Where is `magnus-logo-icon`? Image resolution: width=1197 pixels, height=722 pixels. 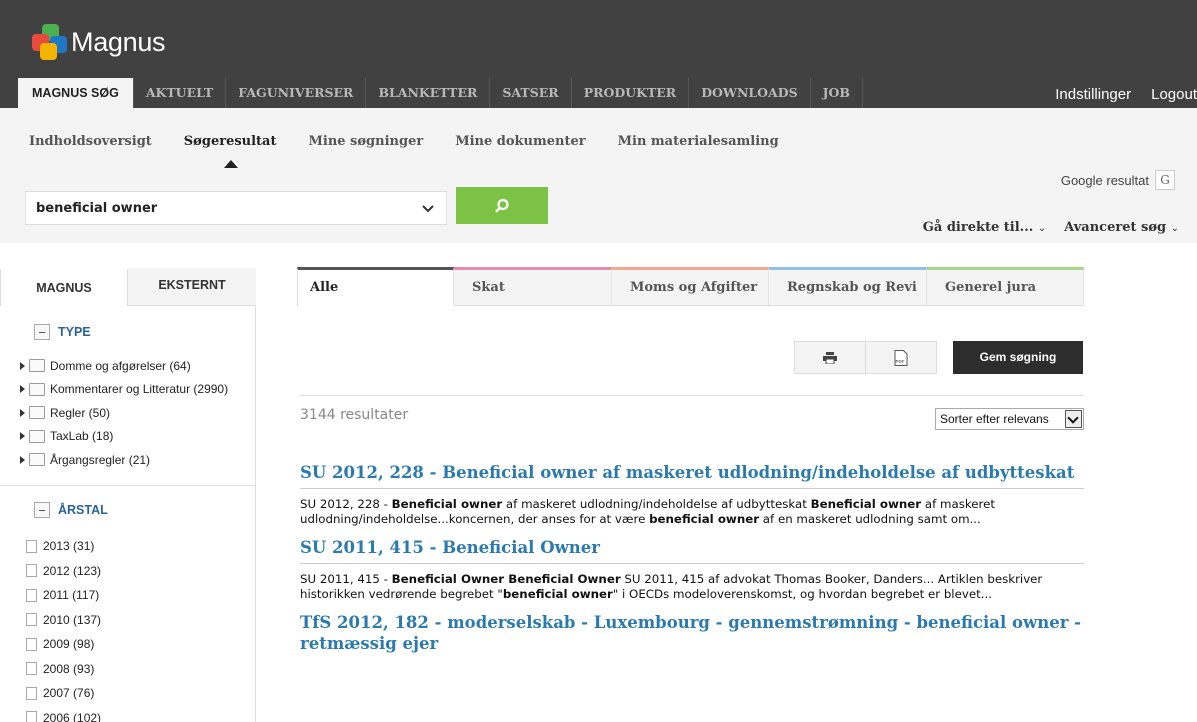
magnus-logo-icon is located at coordinates (50, 42).